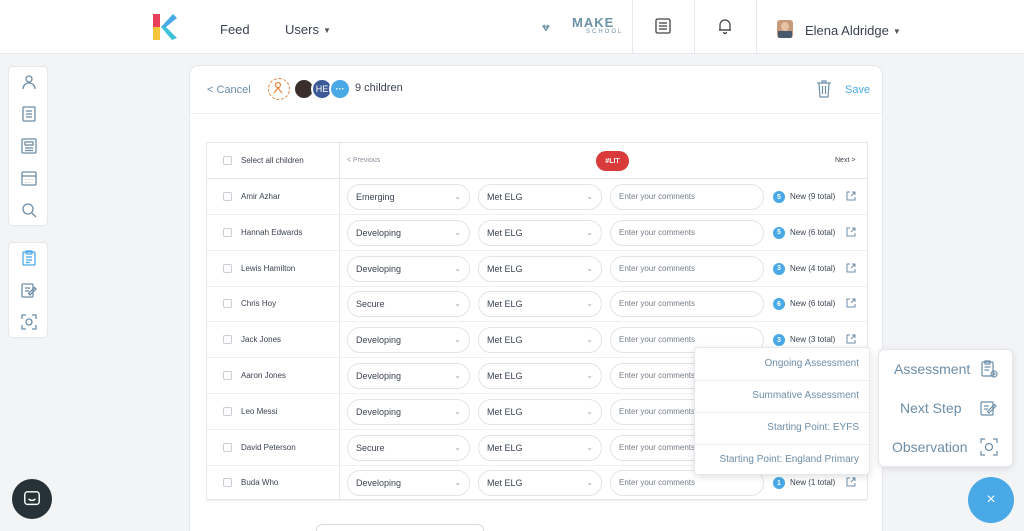  Describe the element at coordinates (29, 210) in the screenshot. I see `sidebar-item-search` at that location.